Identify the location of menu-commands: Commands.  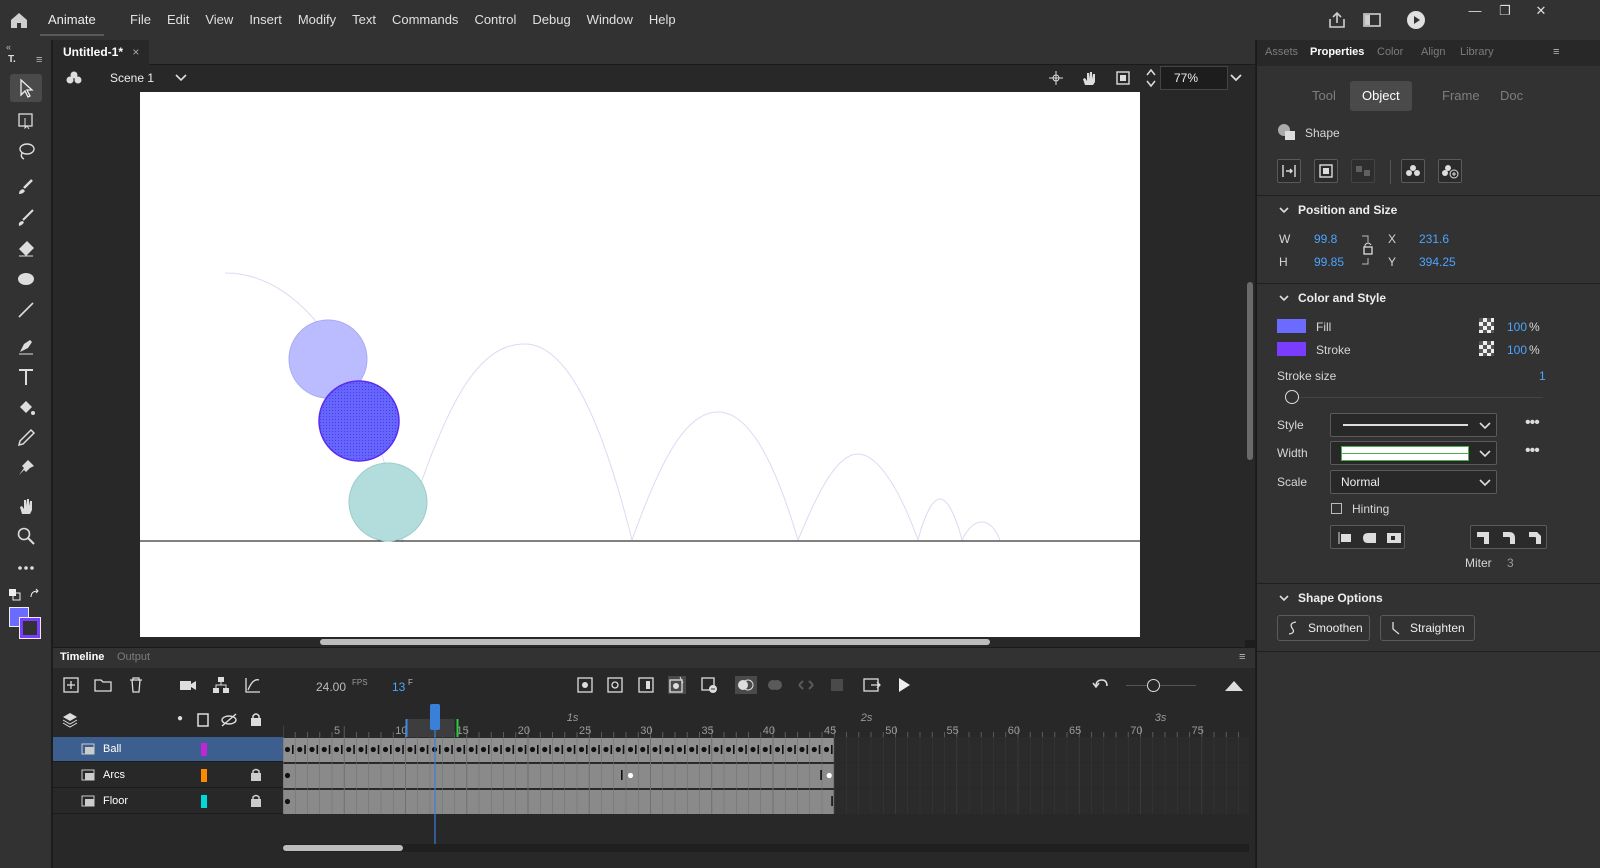
(425, 20).